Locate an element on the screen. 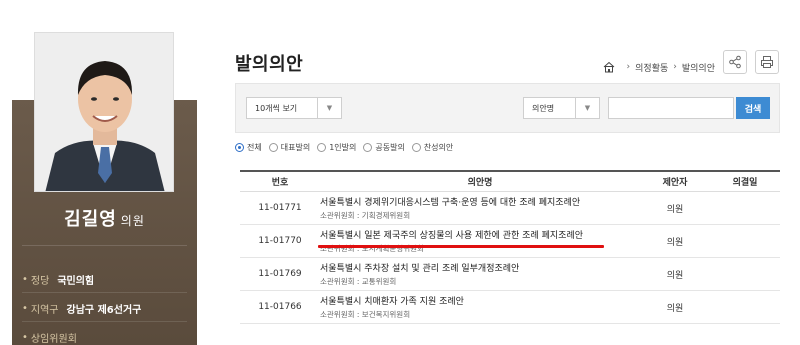 The image size is (800, 345). radio-label: 전체 is located at coordinates (254, 147).